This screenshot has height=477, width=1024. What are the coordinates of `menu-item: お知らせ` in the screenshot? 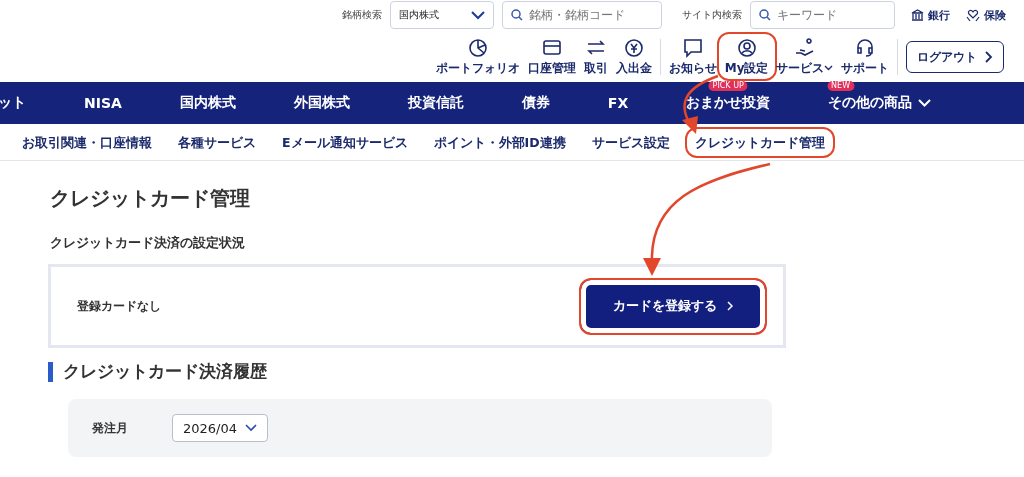 It's located at (693, 57).